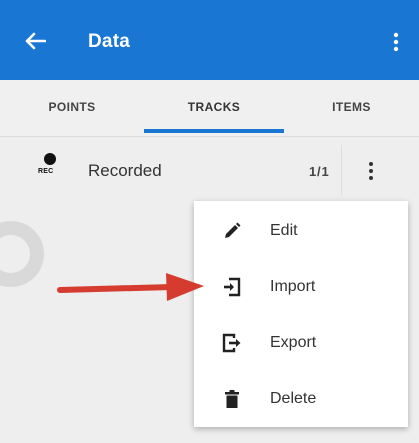 This screenshot has width=419, height=443. What do you see at coordinates (214, 108) in the screenshot?
I see `tab-tracks: TRACKS` at bounding box center [214, 108].